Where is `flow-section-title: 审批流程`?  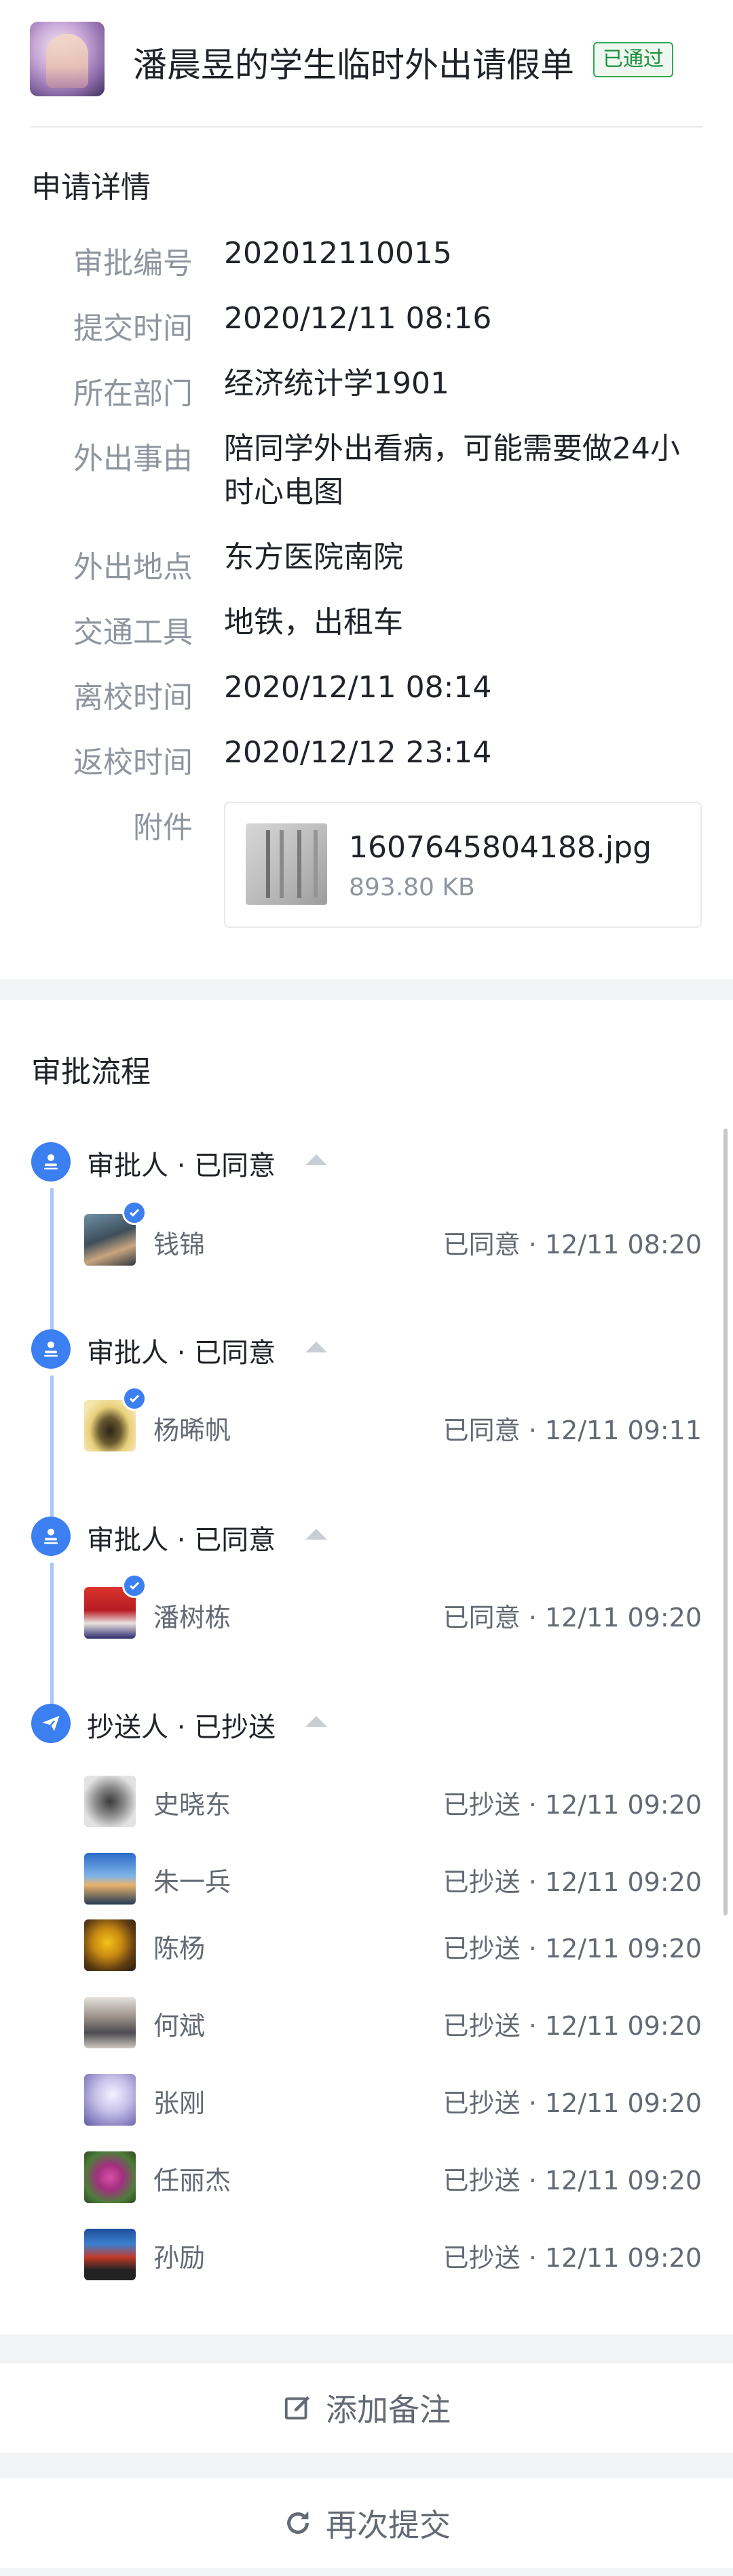
flow-section-title: 审批流程 is located at coordinates (91, 1072).